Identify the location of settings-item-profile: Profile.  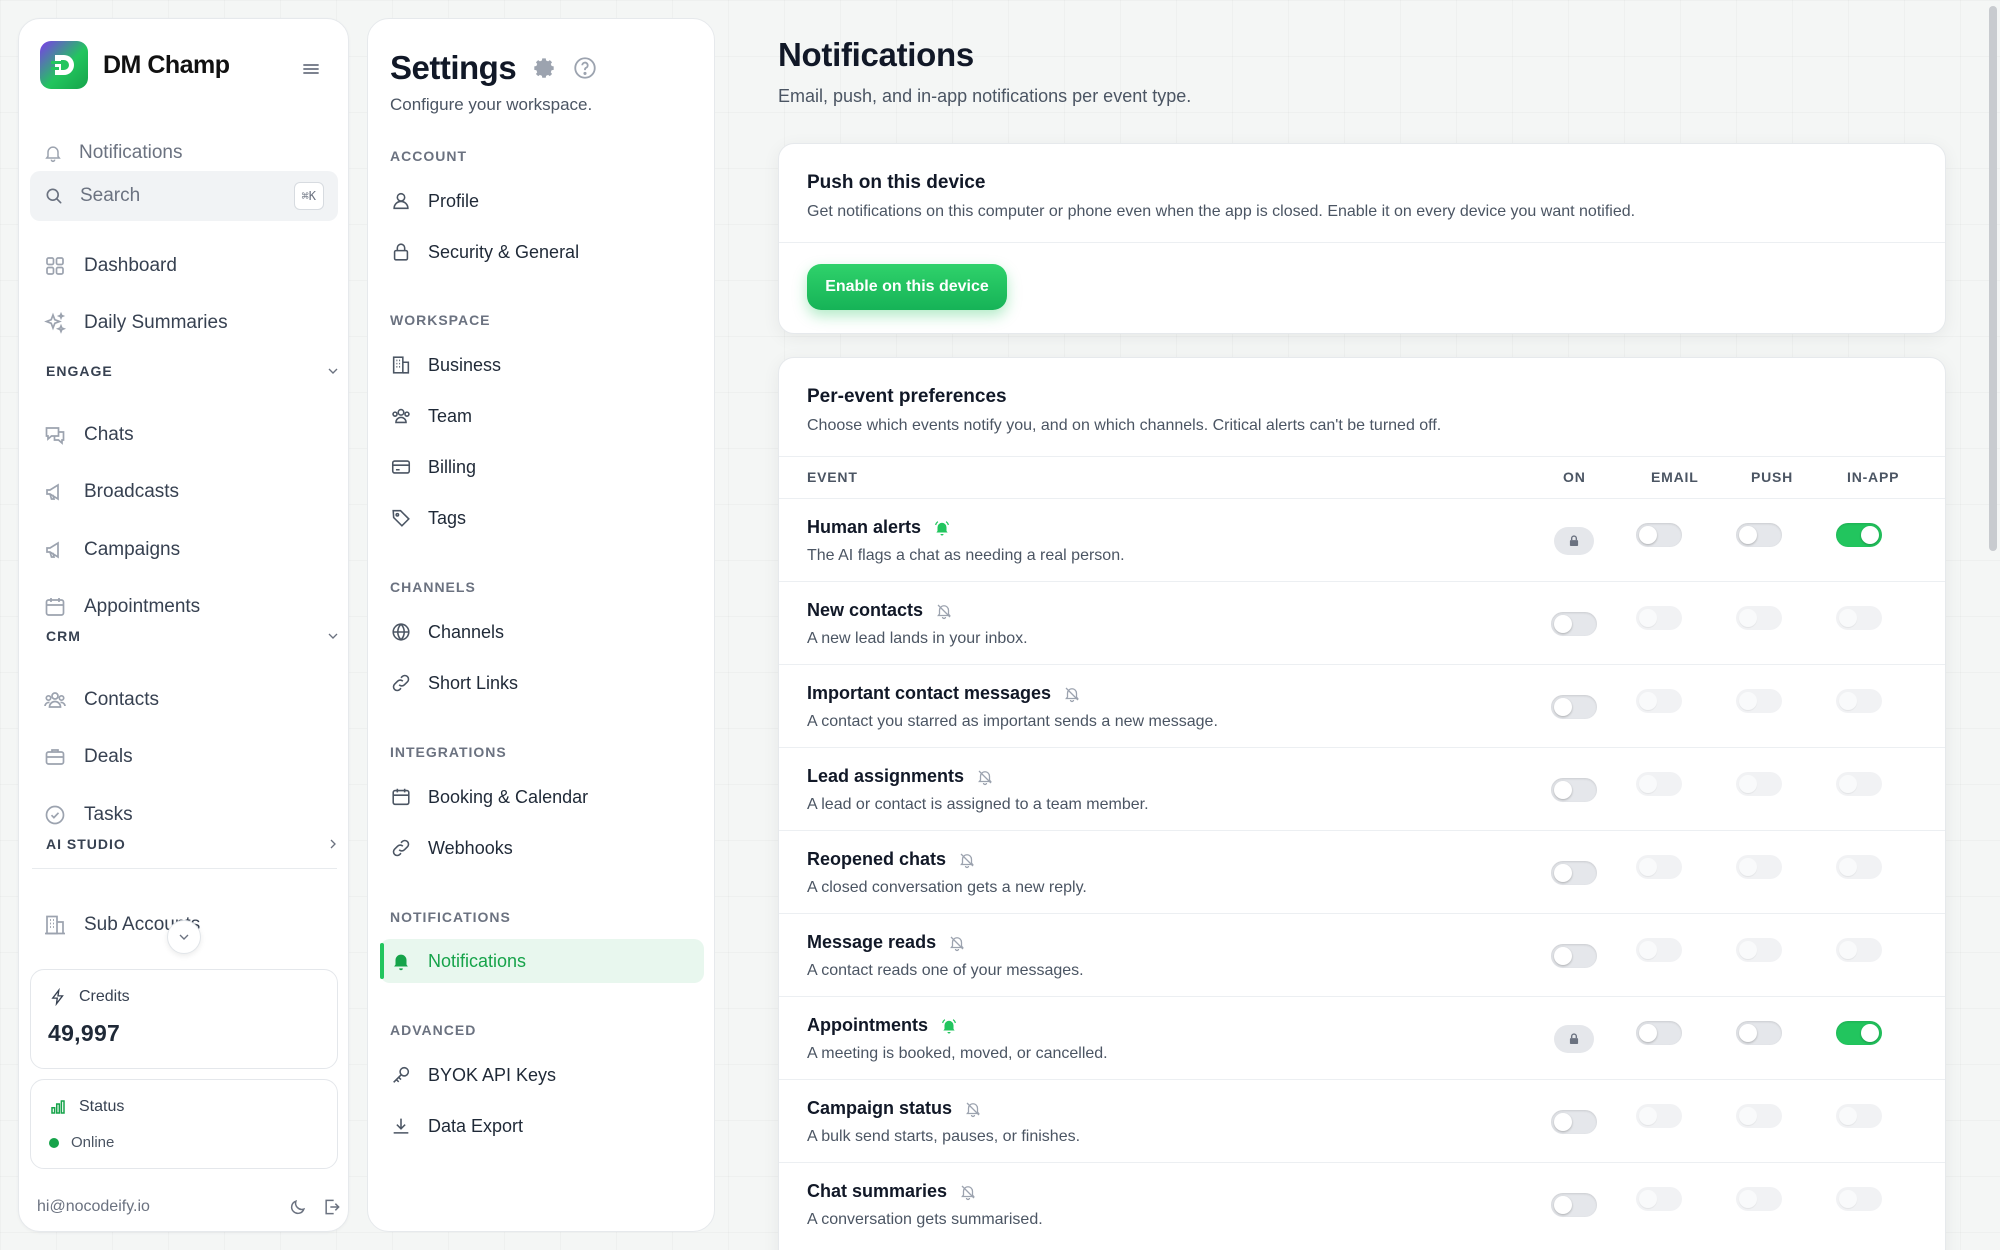
(542, 201).